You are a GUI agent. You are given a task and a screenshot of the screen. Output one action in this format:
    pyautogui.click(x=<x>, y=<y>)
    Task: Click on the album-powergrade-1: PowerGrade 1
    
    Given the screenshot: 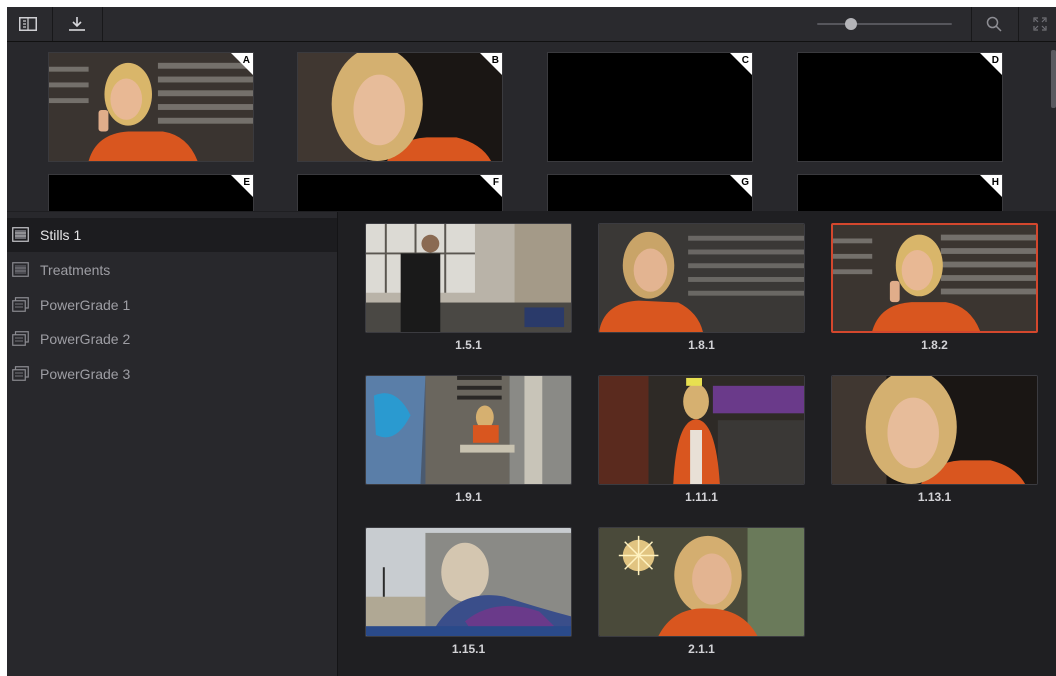 What is the action you would take?
    pyautogui.click(x=172, y=305)
    